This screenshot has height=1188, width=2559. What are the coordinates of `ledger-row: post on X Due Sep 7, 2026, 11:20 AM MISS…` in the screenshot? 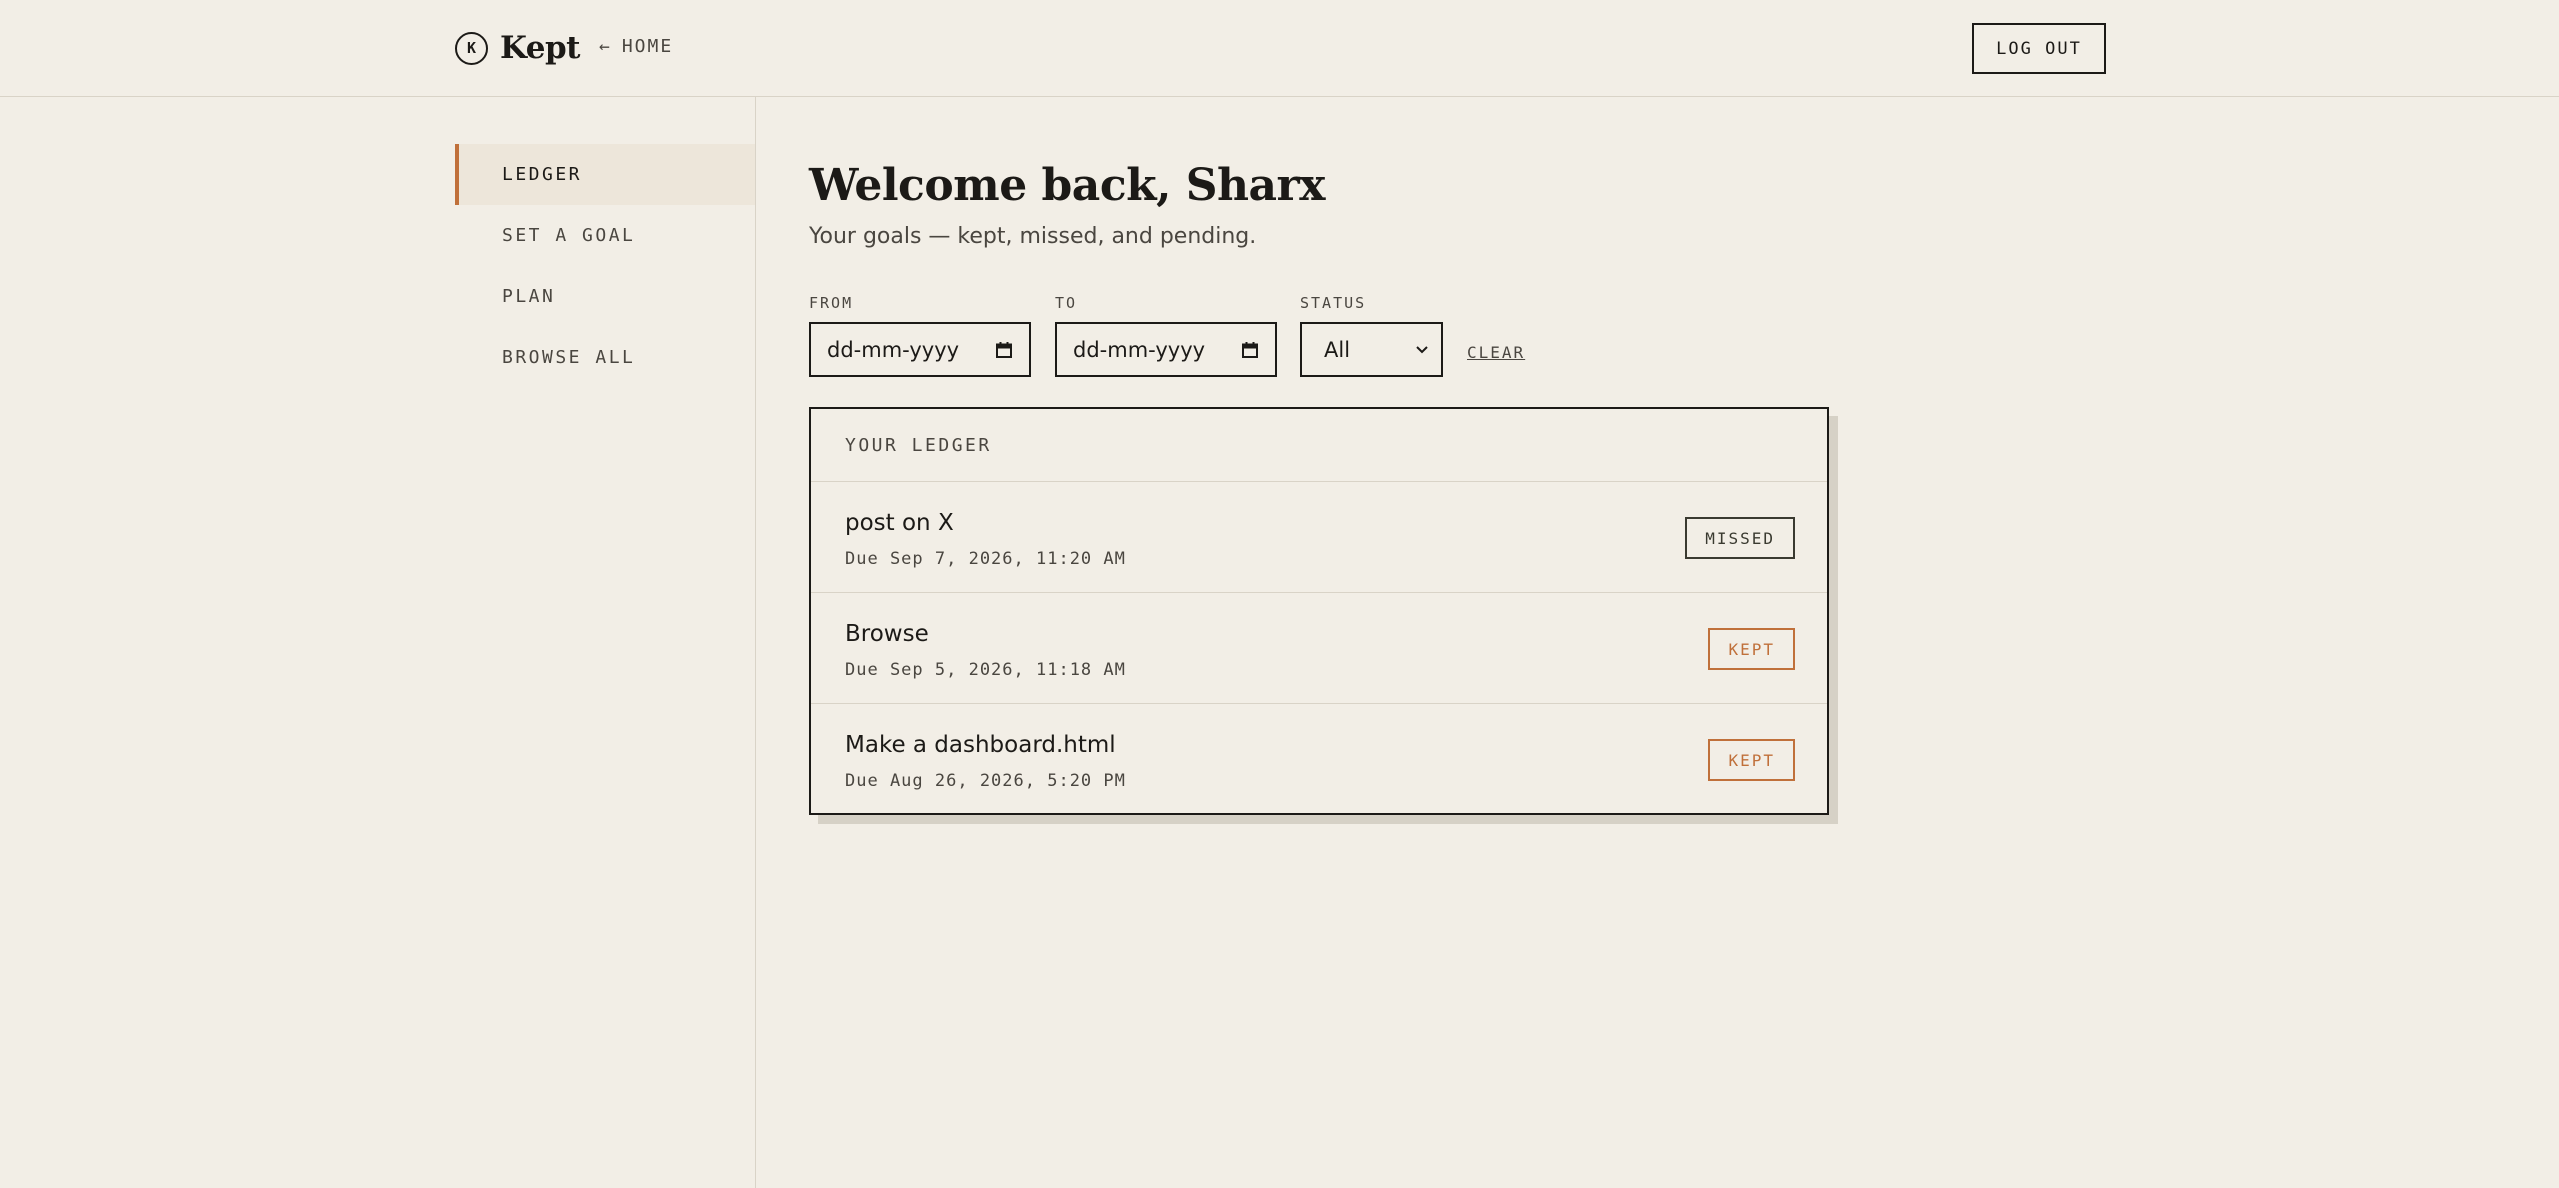 It's located at (1319, 537).